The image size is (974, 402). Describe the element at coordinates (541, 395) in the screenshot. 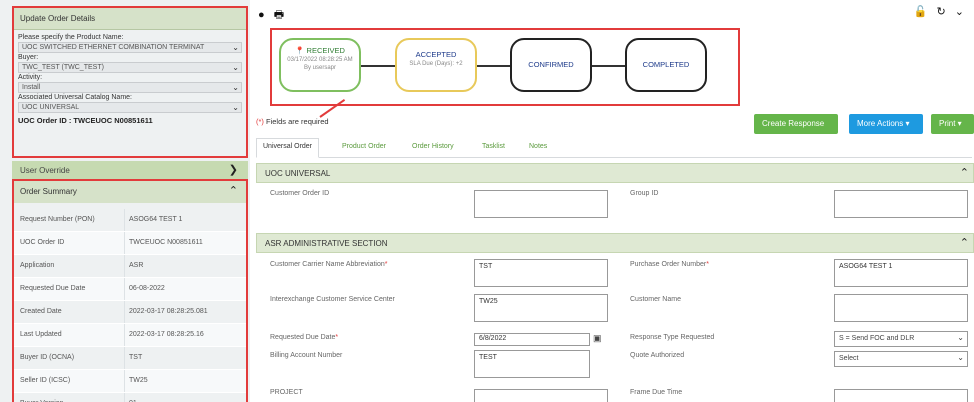

I see `project-input` at that location.